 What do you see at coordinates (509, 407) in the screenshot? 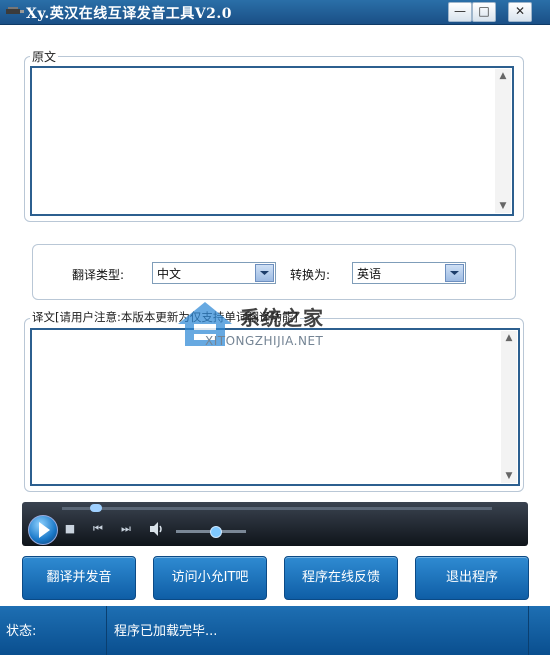
I see `result-scrollbar: ▲ ▼` at bounding box center [509, 407].